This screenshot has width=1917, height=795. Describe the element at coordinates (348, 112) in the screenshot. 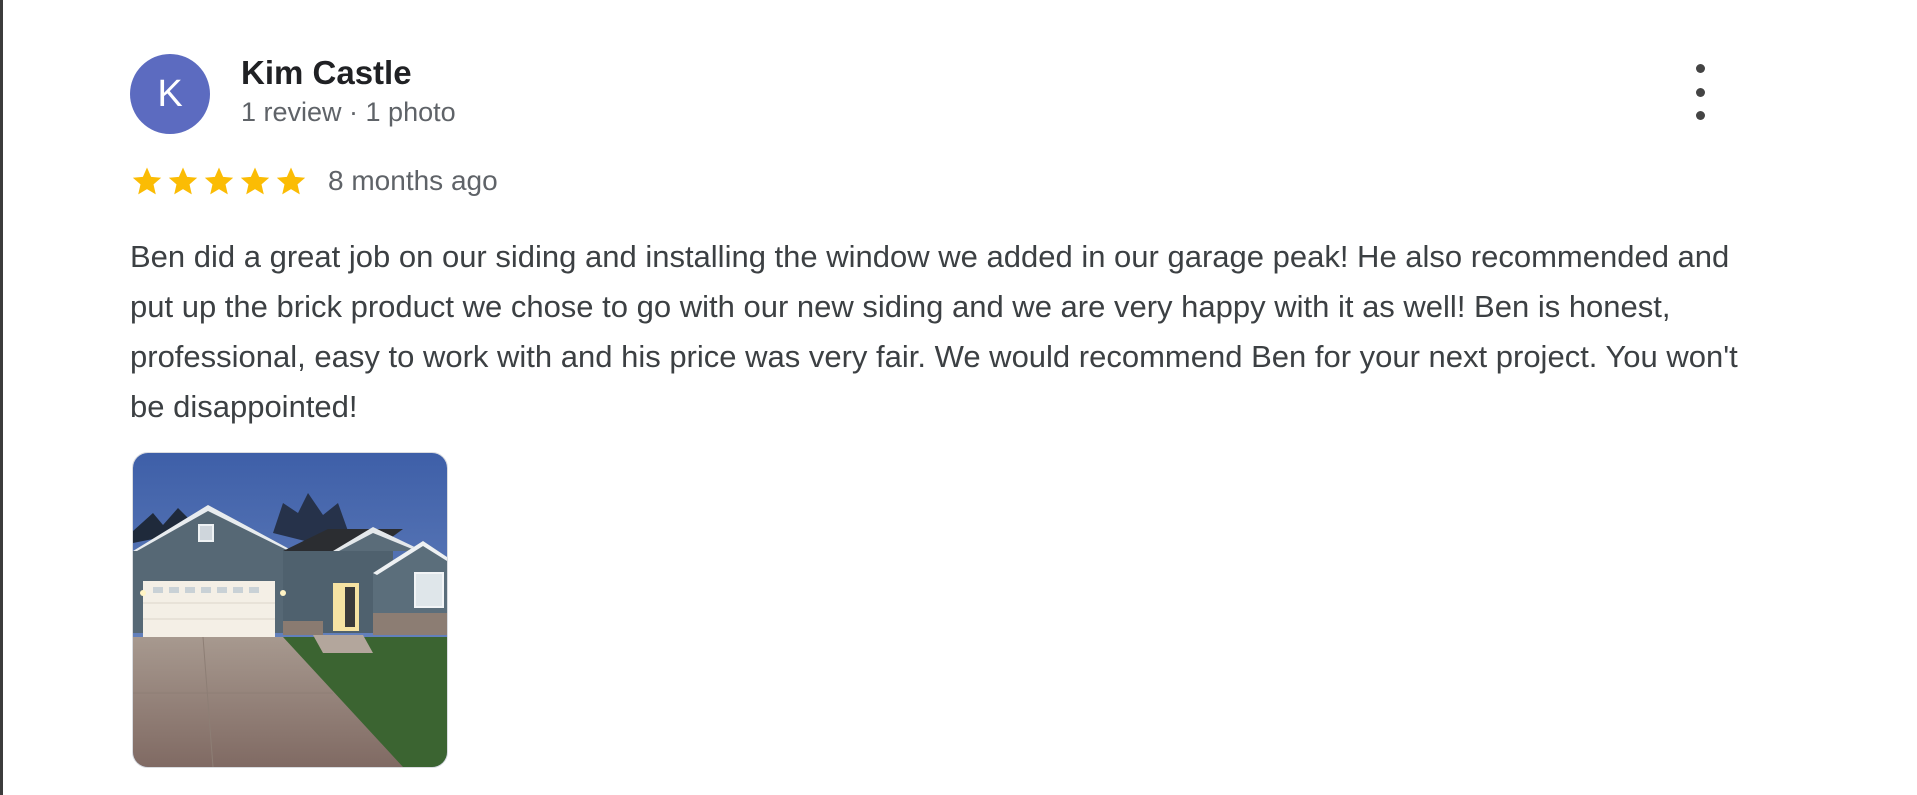

I see `author-meta: 1 review · 1 photo` at that location.